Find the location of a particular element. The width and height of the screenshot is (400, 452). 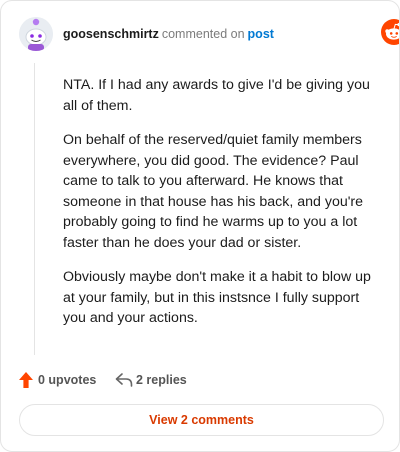

view-comments-button: View 2 comments is located at coordinates (201, 420).